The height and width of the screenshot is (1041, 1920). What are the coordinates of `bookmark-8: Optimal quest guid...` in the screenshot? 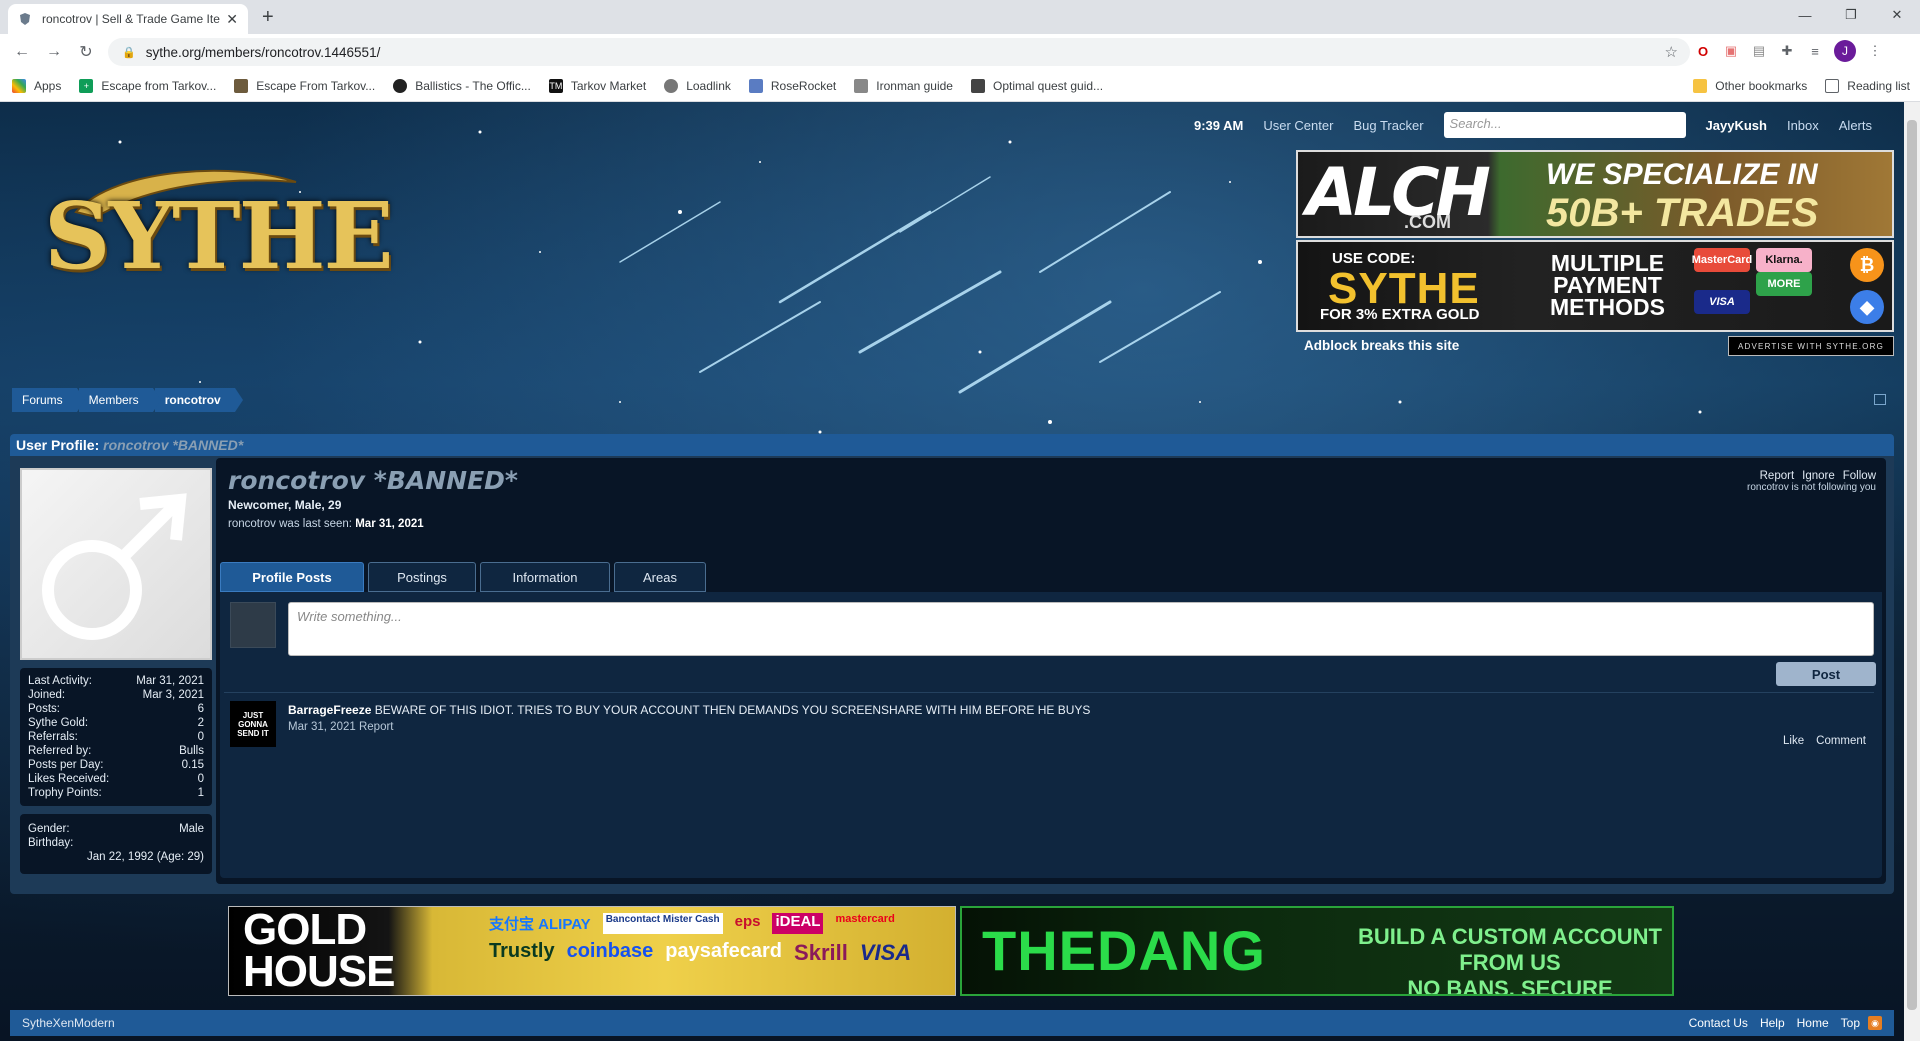 It's located at (1036, 85).